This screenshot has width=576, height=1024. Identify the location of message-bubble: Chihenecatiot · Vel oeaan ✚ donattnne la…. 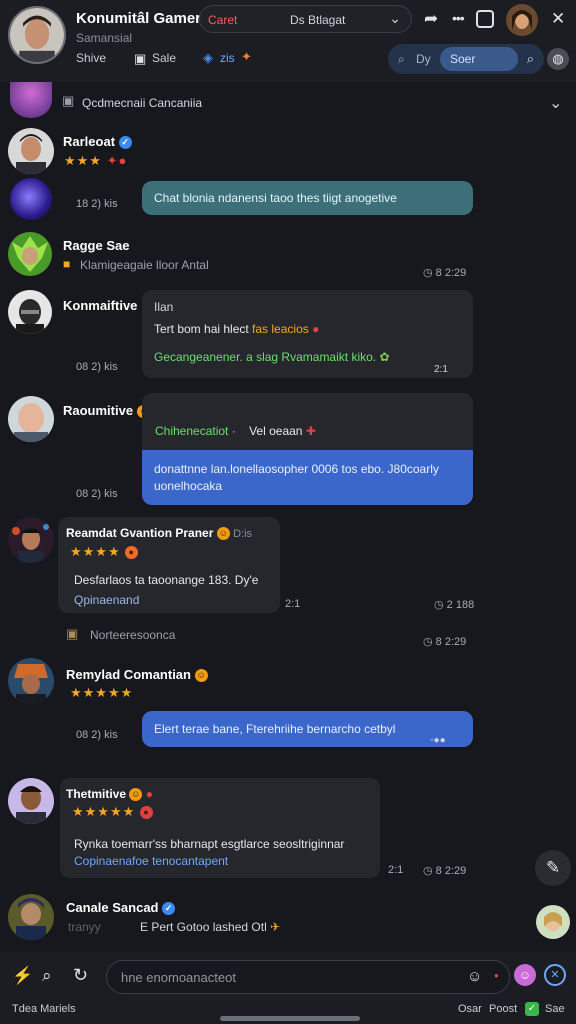
(307, 449).